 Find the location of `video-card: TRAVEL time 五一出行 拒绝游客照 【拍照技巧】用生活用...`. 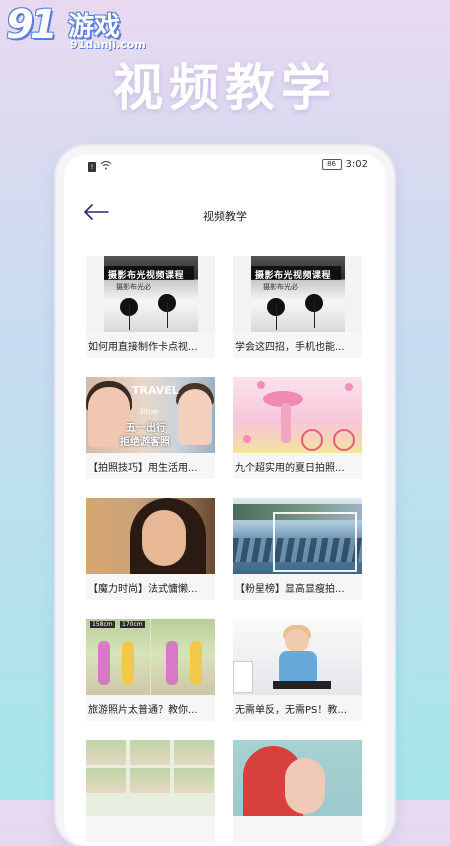

video-card: TRAVEL time 五一出行 拒绝游客照 【拍照技巧】用生活用... is located at coordinates (150, 428).